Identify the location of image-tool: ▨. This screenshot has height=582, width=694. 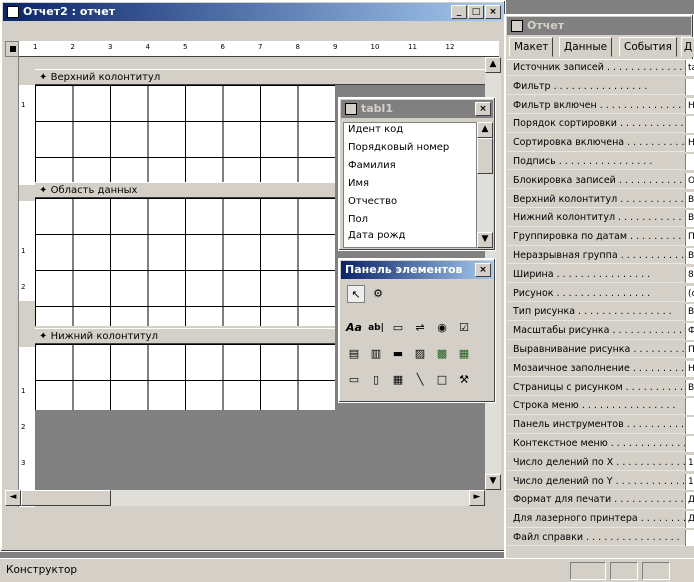
(420, 354).